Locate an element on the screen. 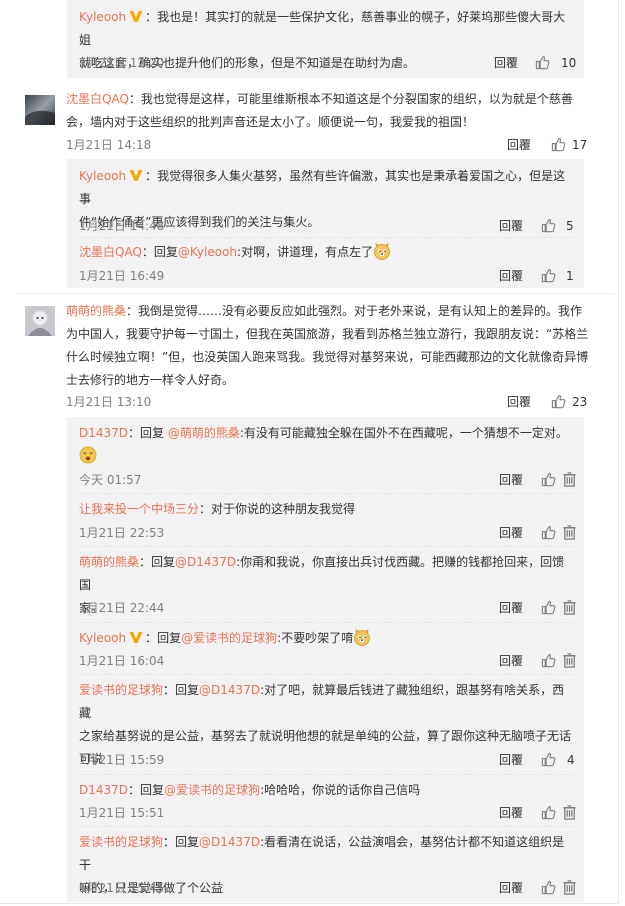 This screenshot has height=906, width=625. like-count: 10 is located at coordinates (569, 63).